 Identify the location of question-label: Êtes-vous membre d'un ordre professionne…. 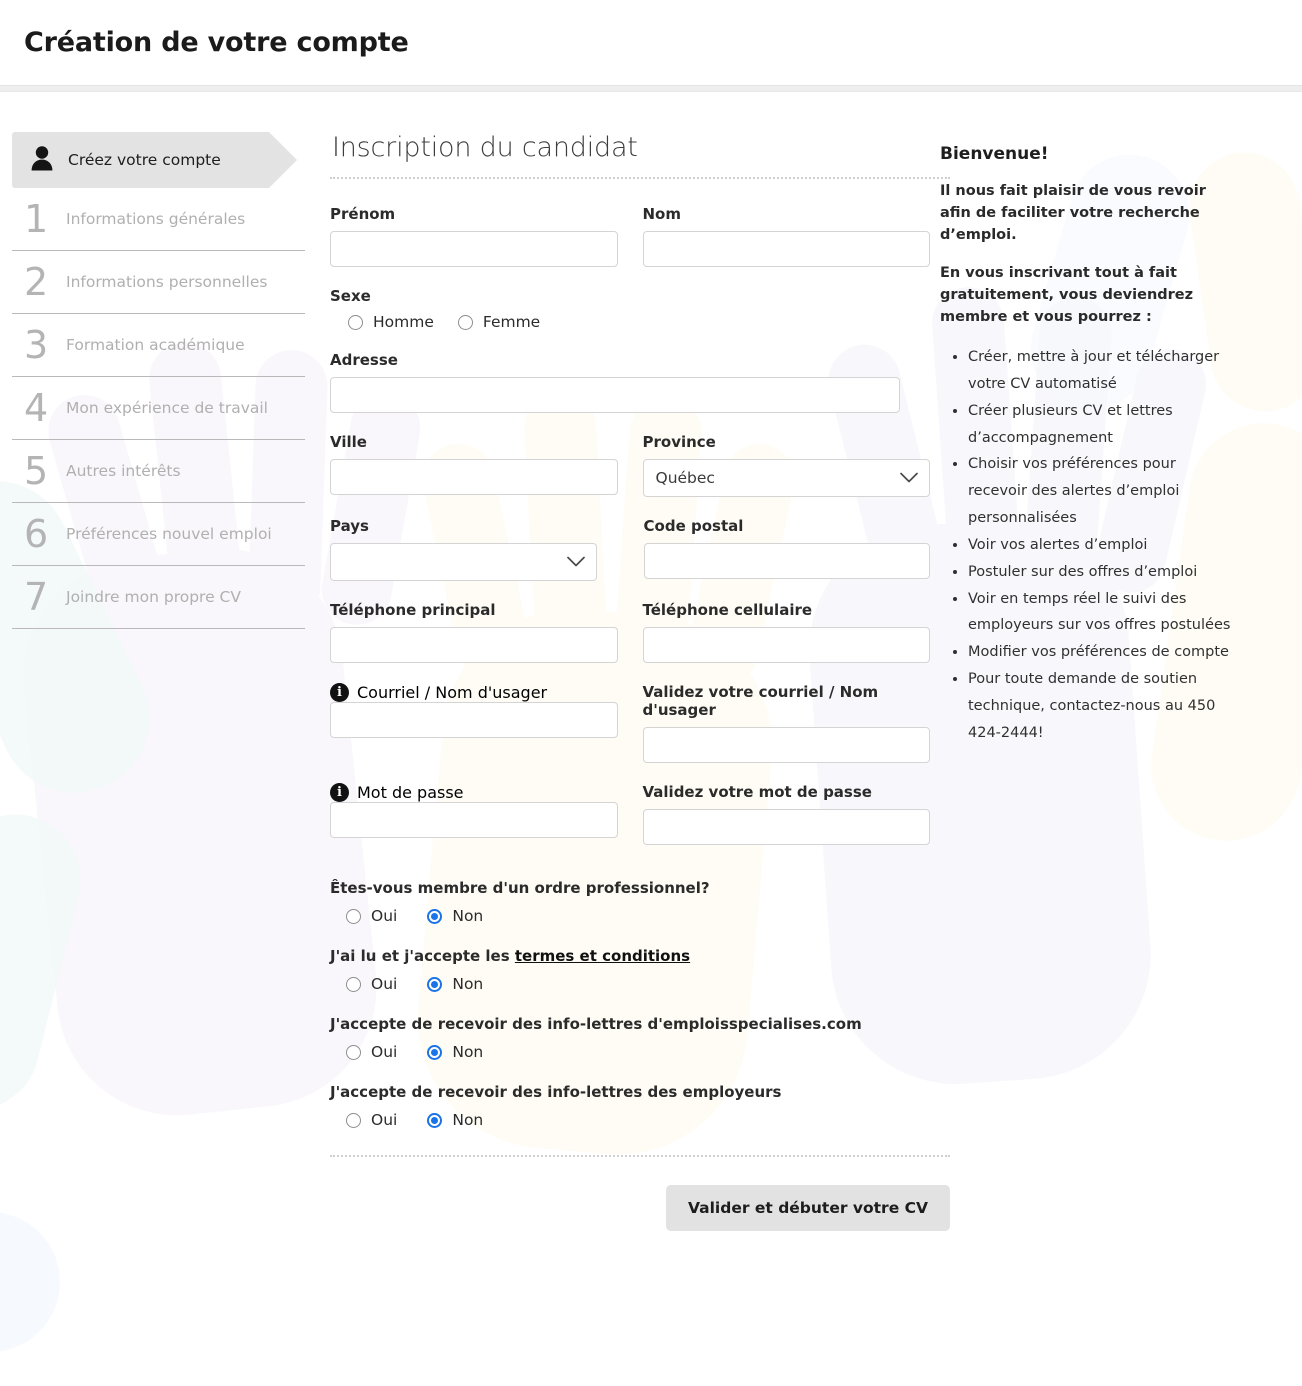
(520, 888).